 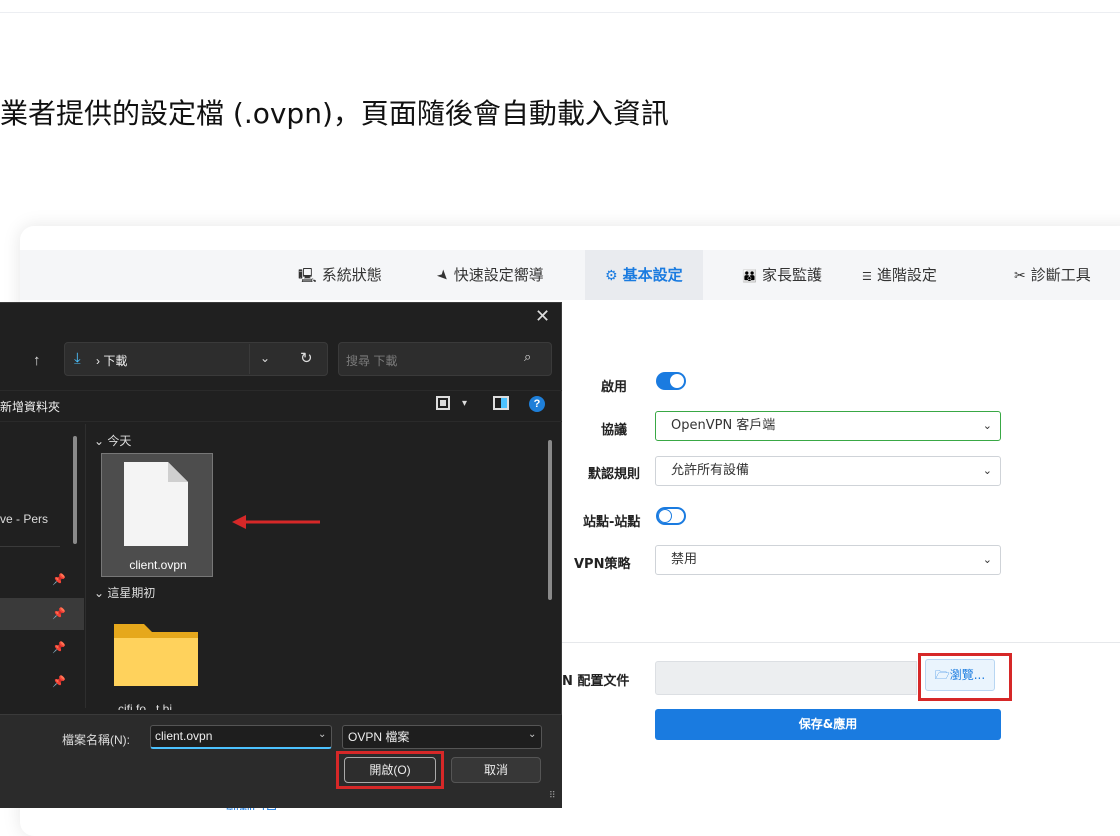 What do you see at coordinates (276, 522) in the screenshot?
I see `red-arrow-annotation` at bounding box center [276, 522].